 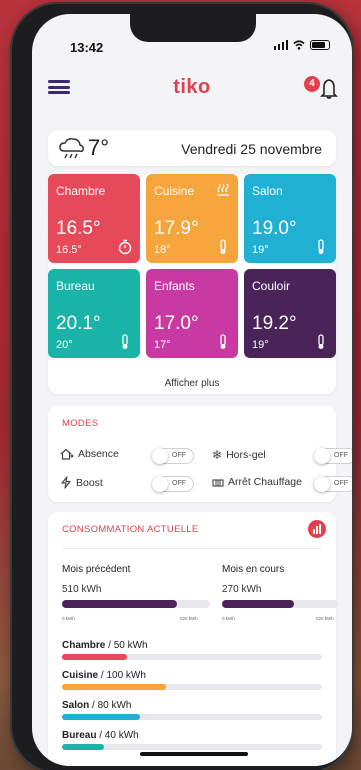 I want to click on room-consumption-name: Chambre, so click(x=84, y=645).